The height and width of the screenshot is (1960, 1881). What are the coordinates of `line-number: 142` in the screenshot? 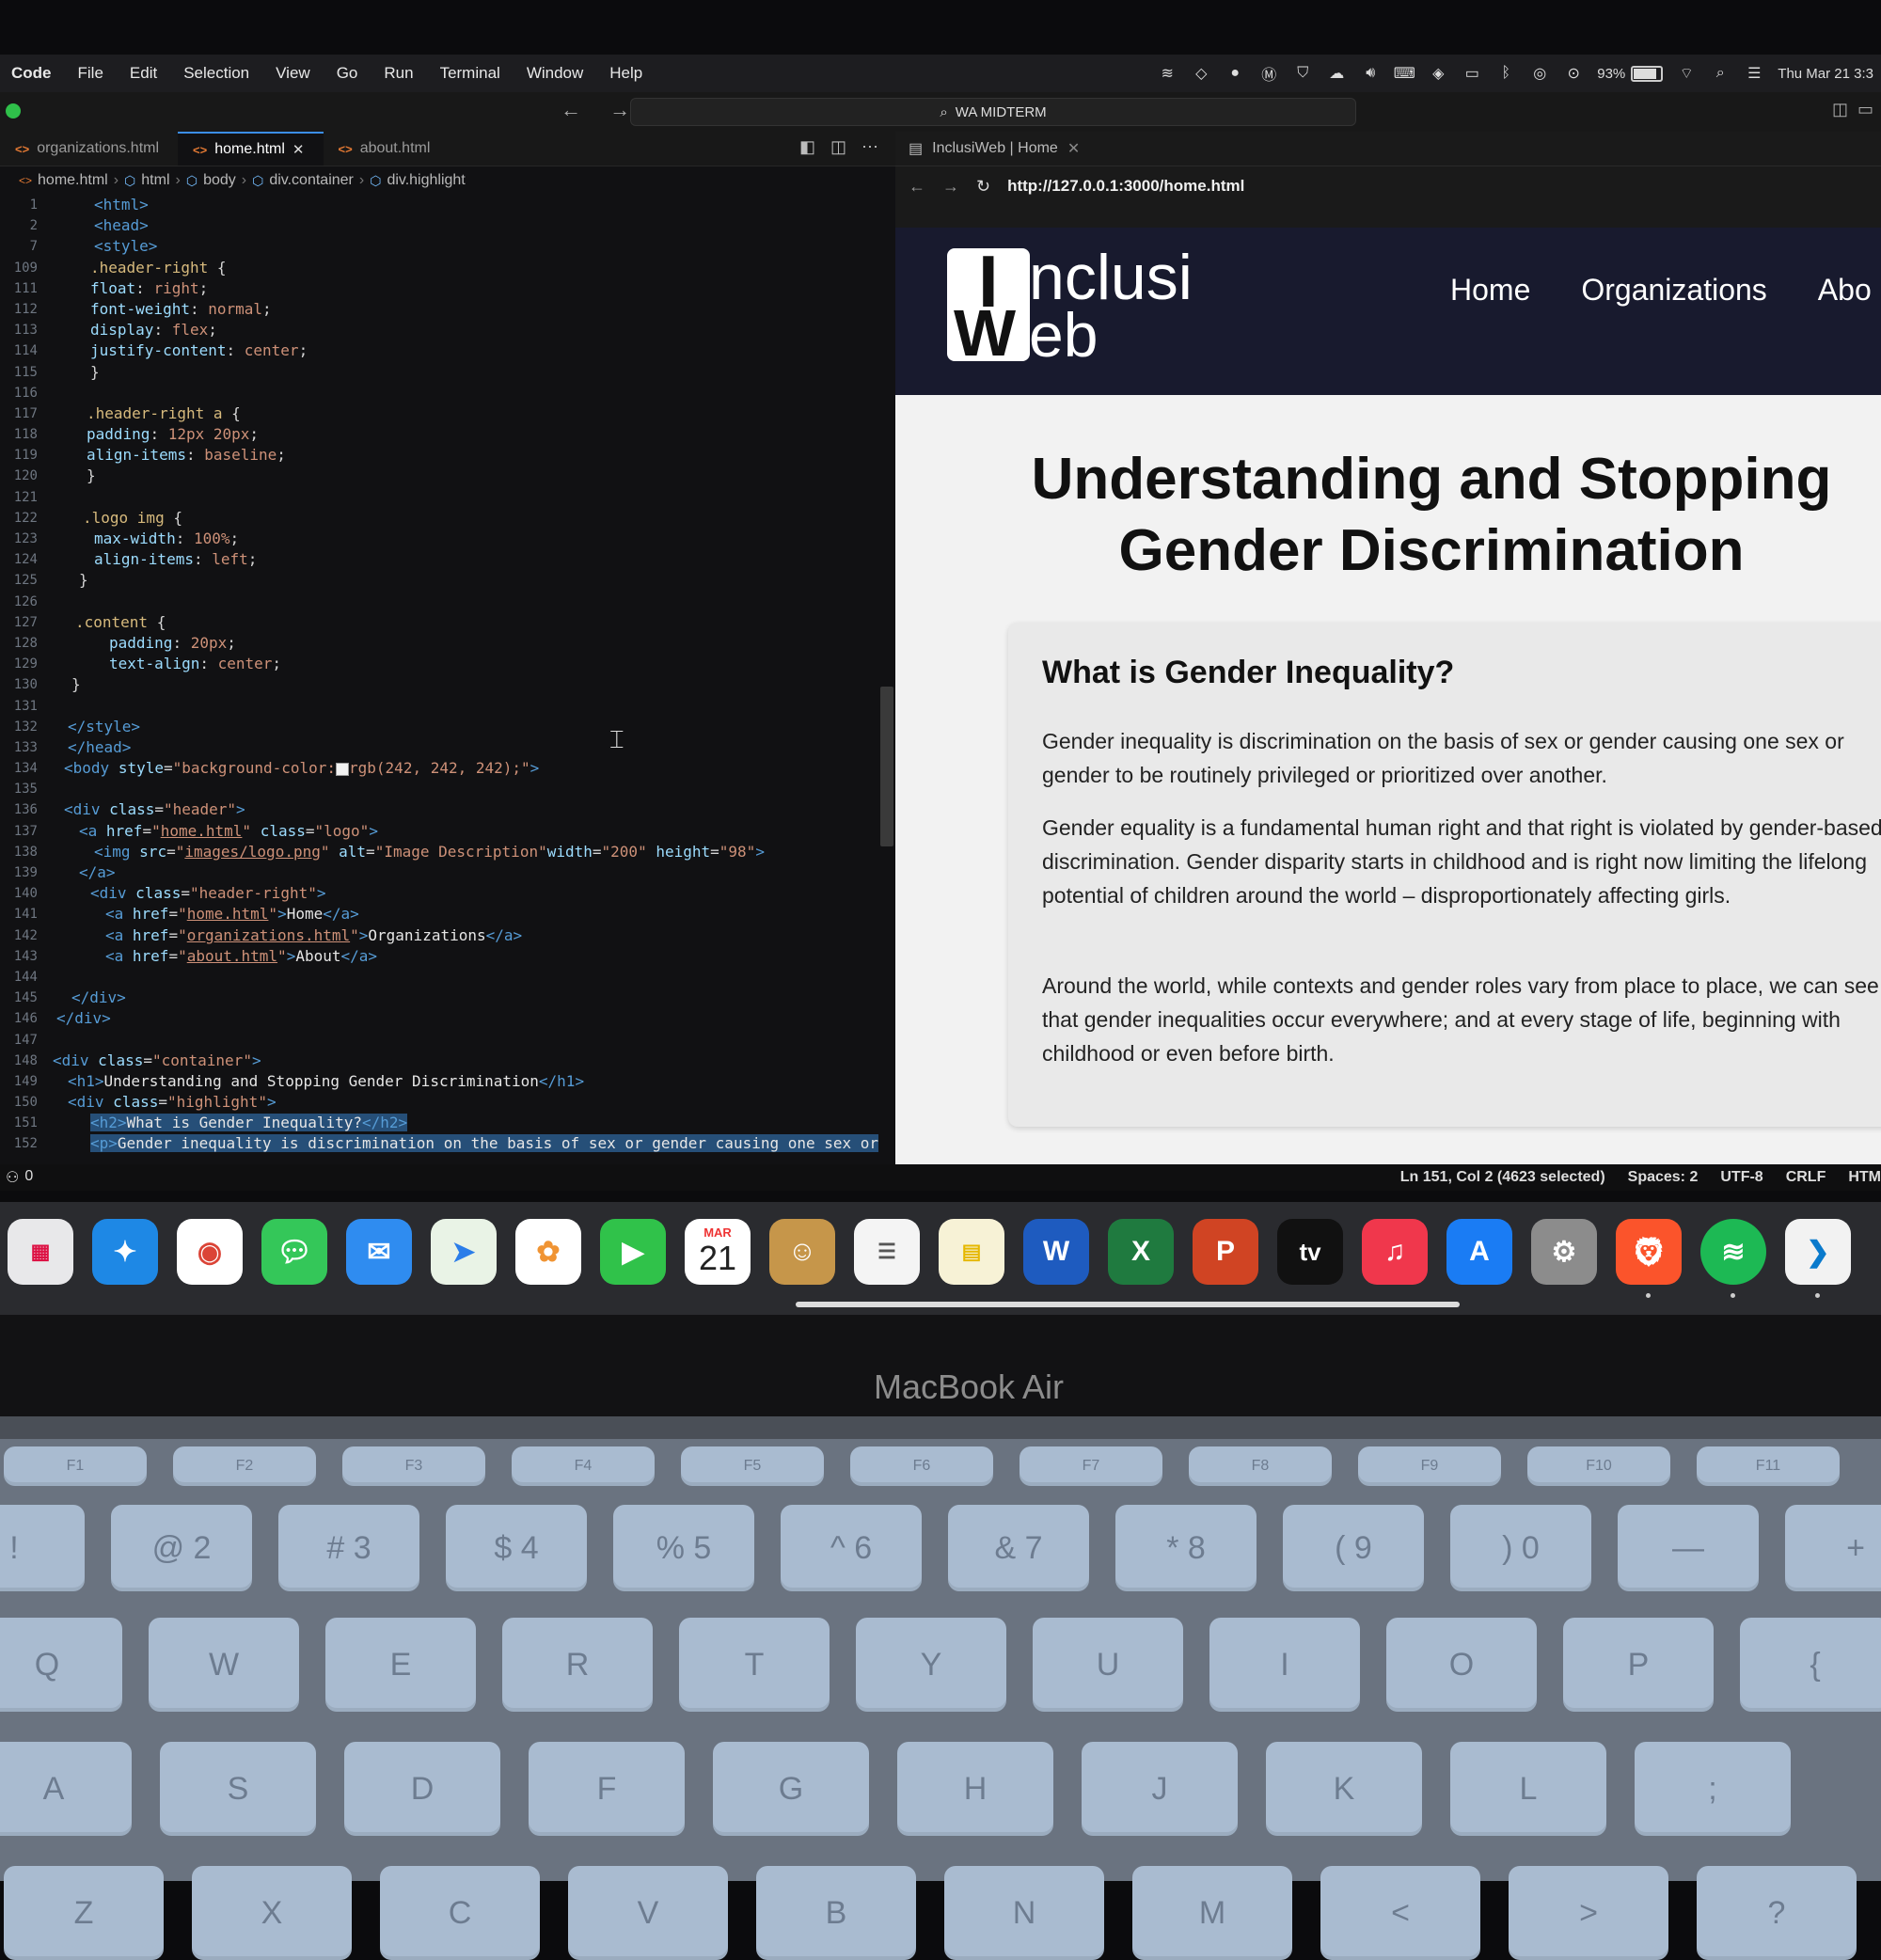 It's located at (19, 936).